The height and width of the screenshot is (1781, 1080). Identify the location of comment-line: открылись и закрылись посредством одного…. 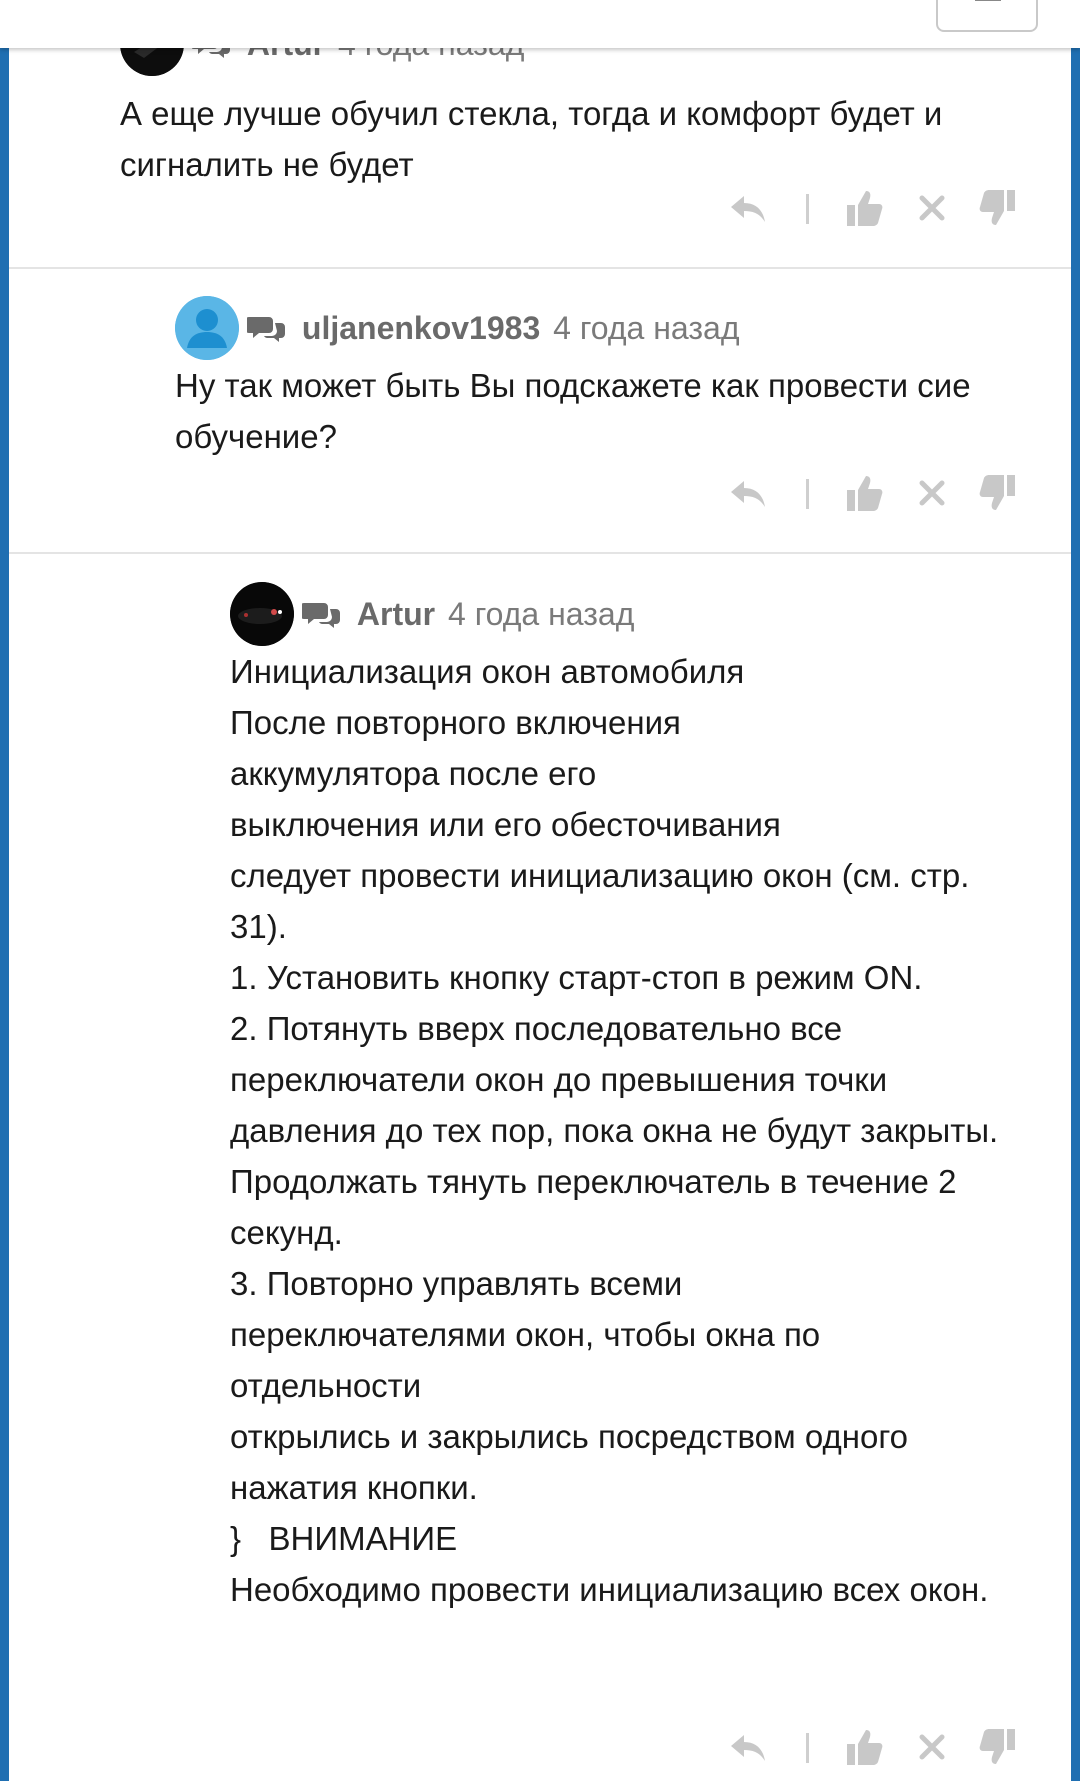
(569, 1462).